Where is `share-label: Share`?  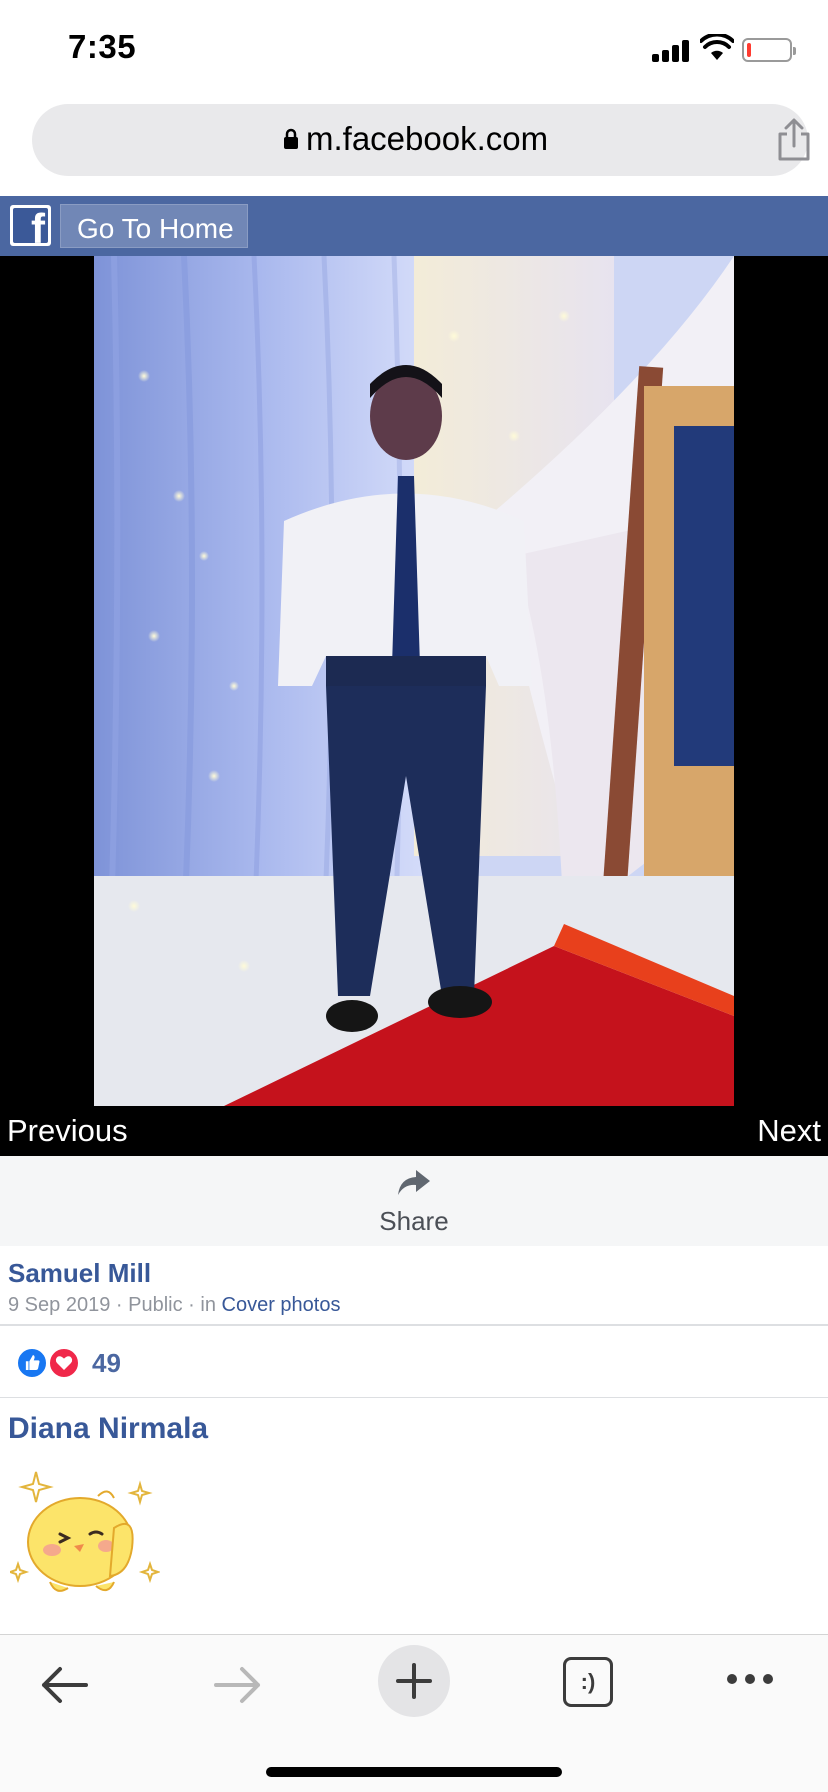
share-label: Share is located at coordinates (414, 1221).